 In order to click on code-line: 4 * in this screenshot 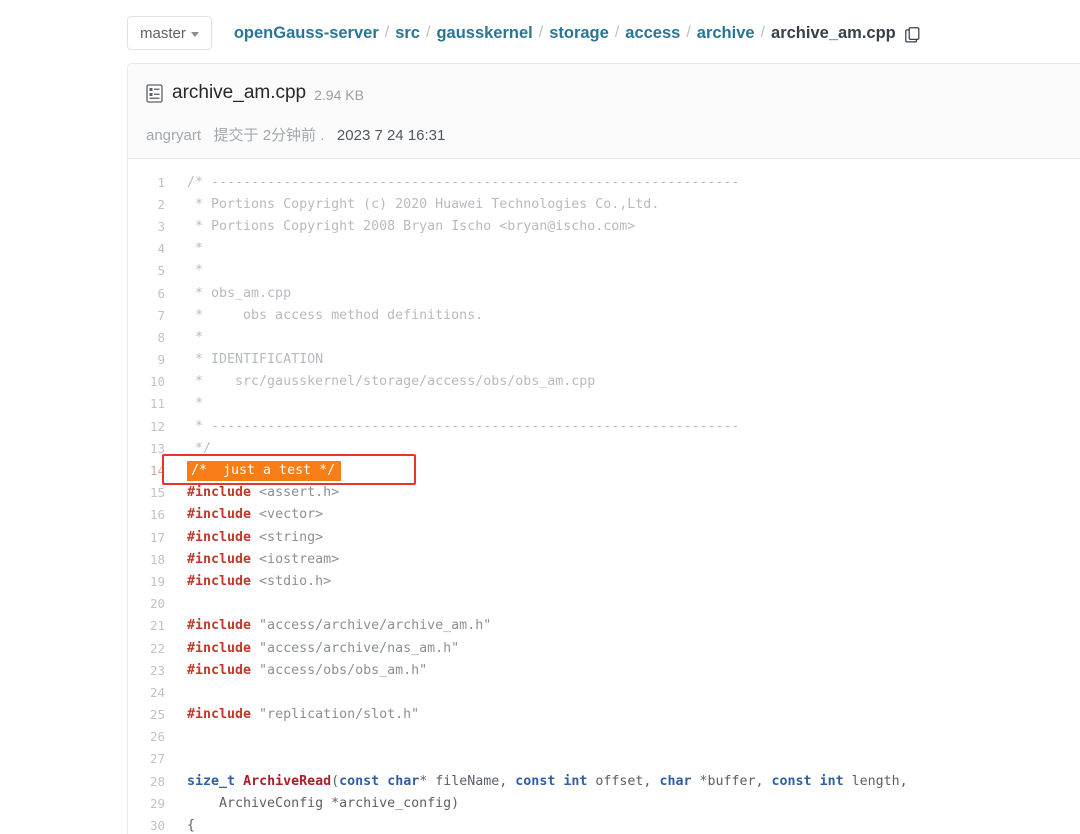, I will do `click(604, 249)`.